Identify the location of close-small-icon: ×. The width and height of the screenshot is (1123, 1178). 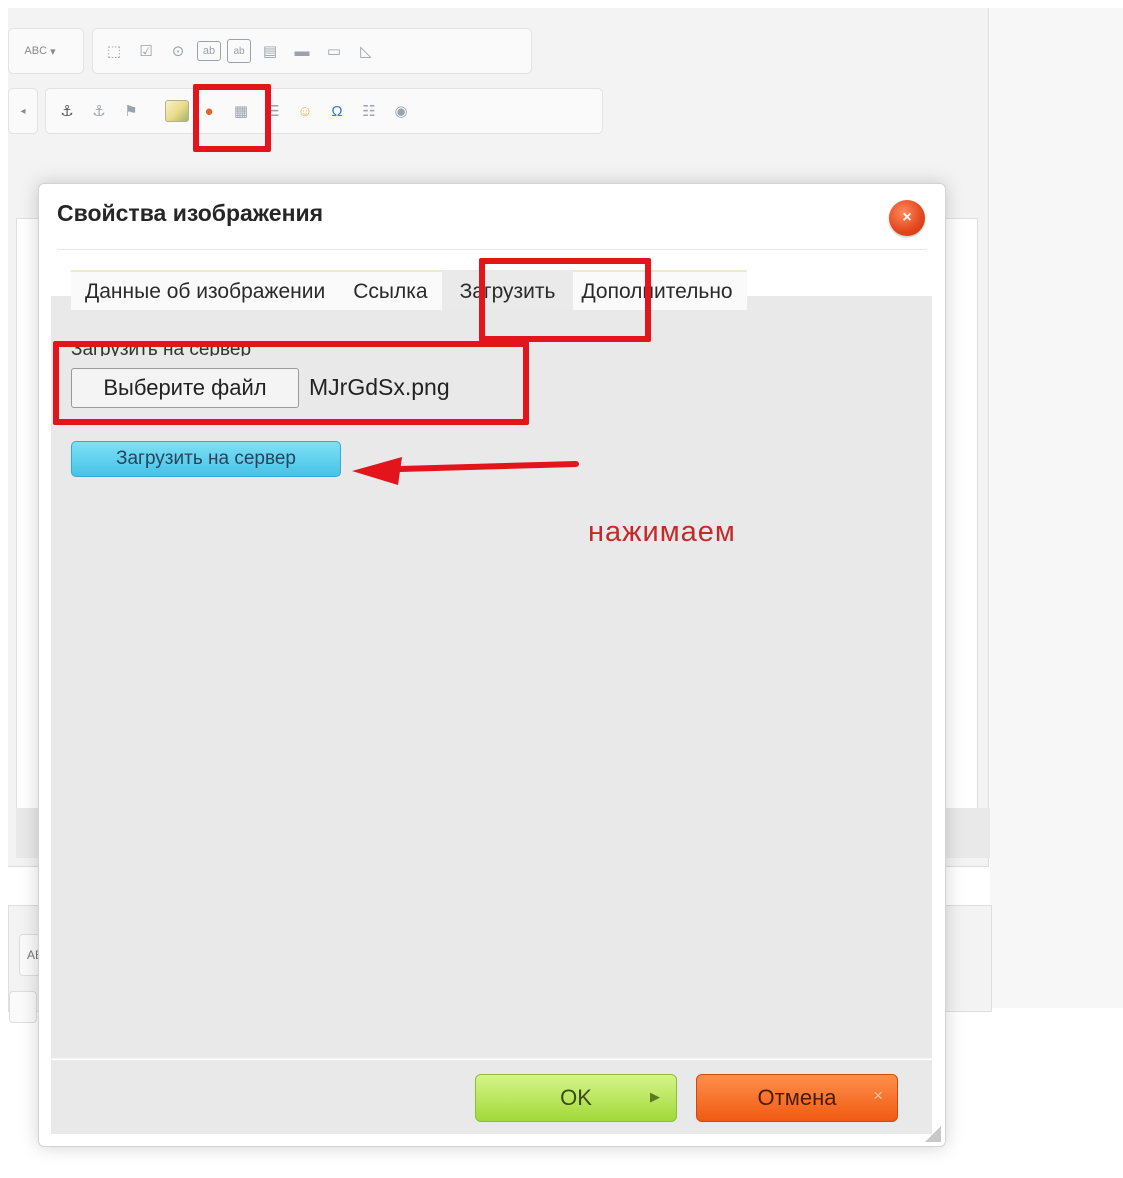
(878, 1095).